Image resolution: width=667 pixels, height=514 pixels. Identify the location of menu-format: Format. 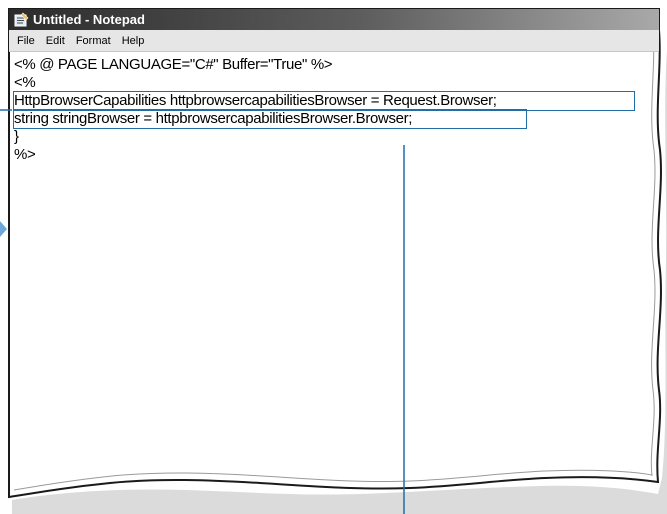
(93, 41).